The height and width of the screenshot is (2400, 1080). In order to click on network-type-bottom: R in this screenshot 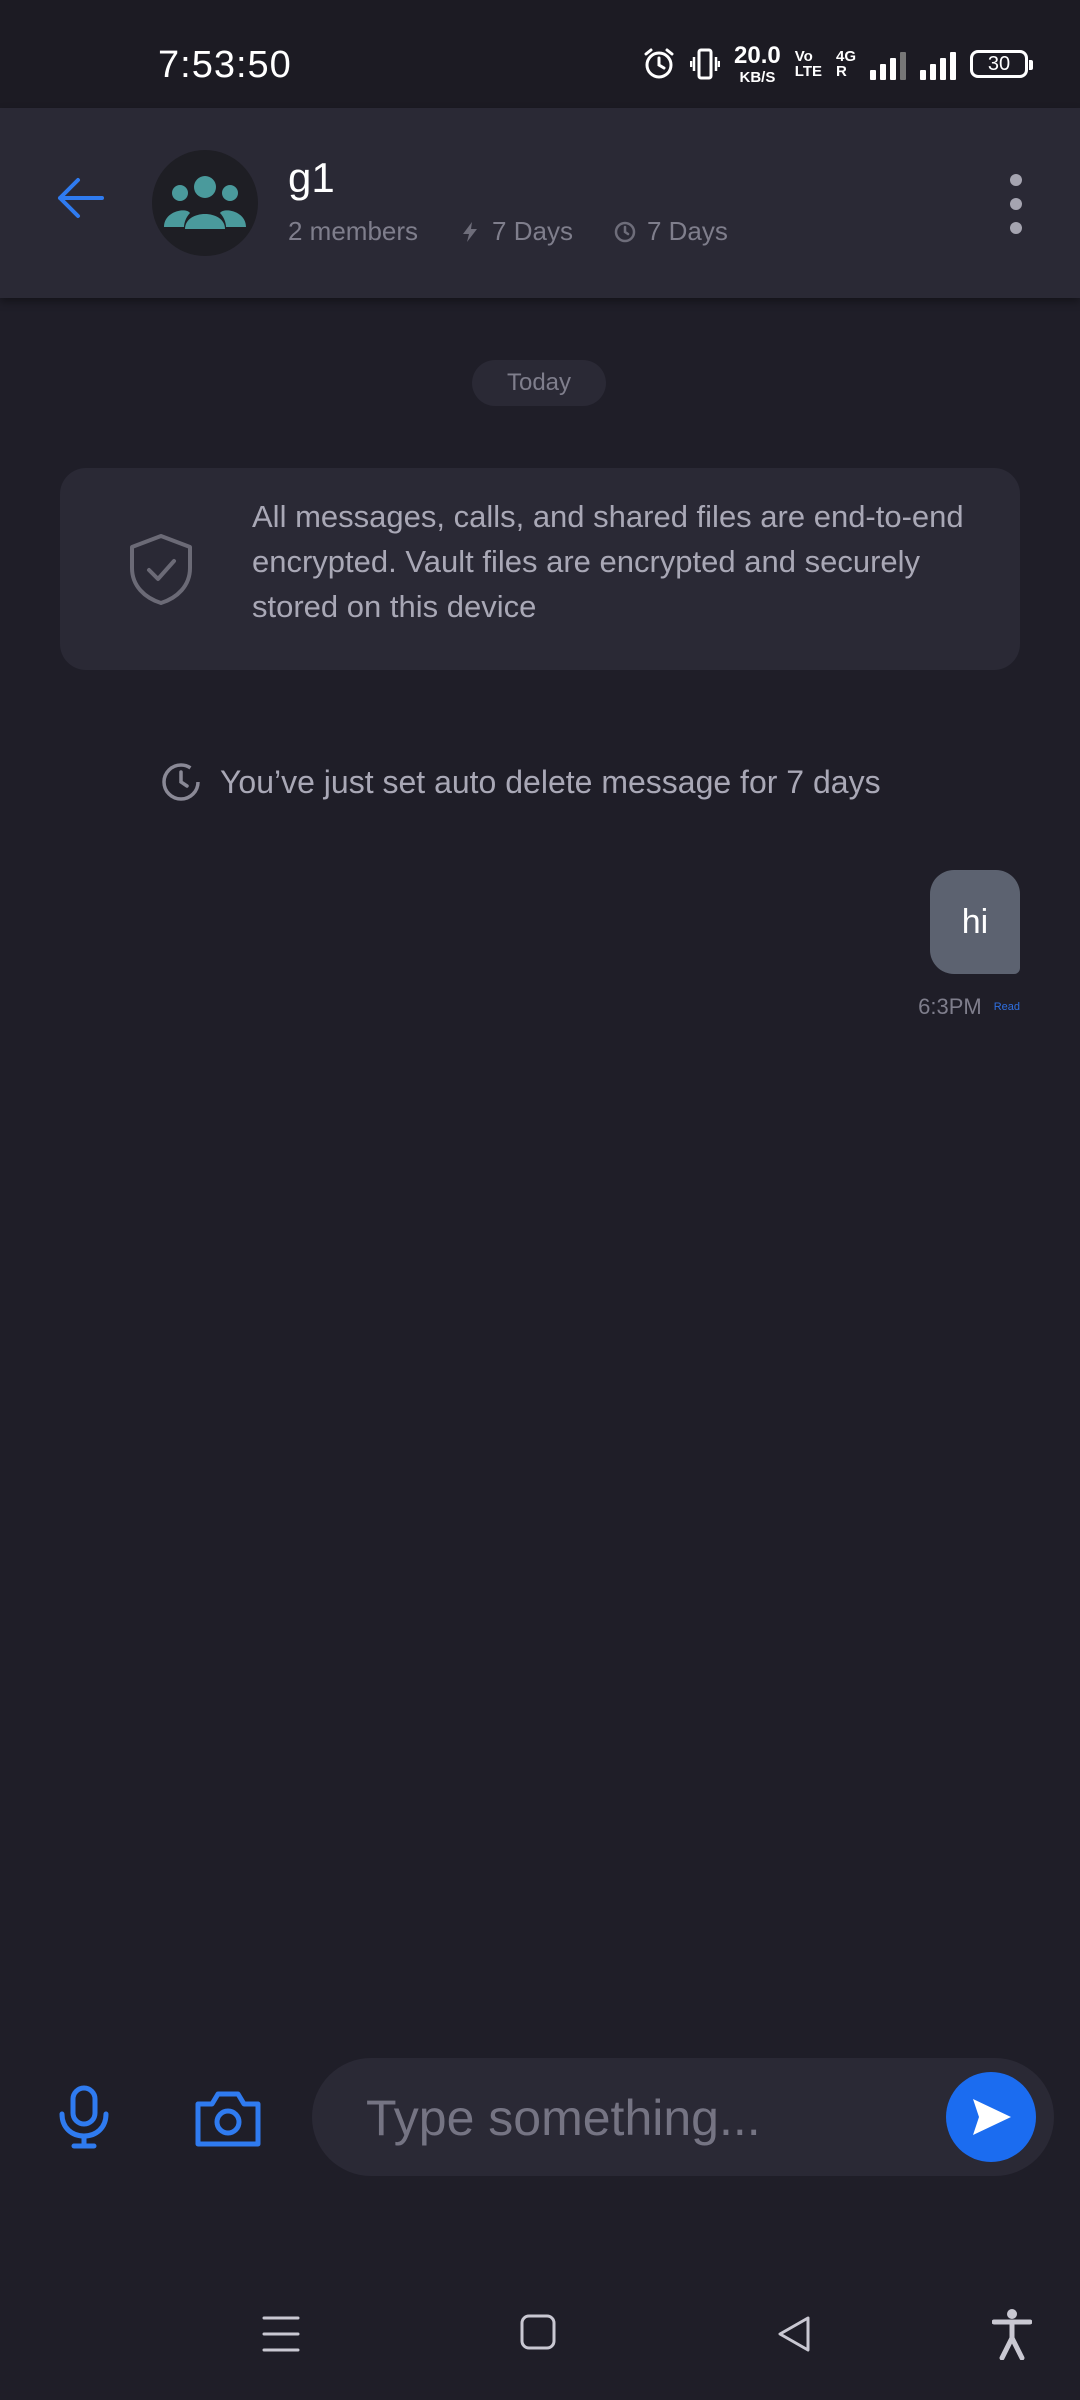, I will do `click(841, 71)`.